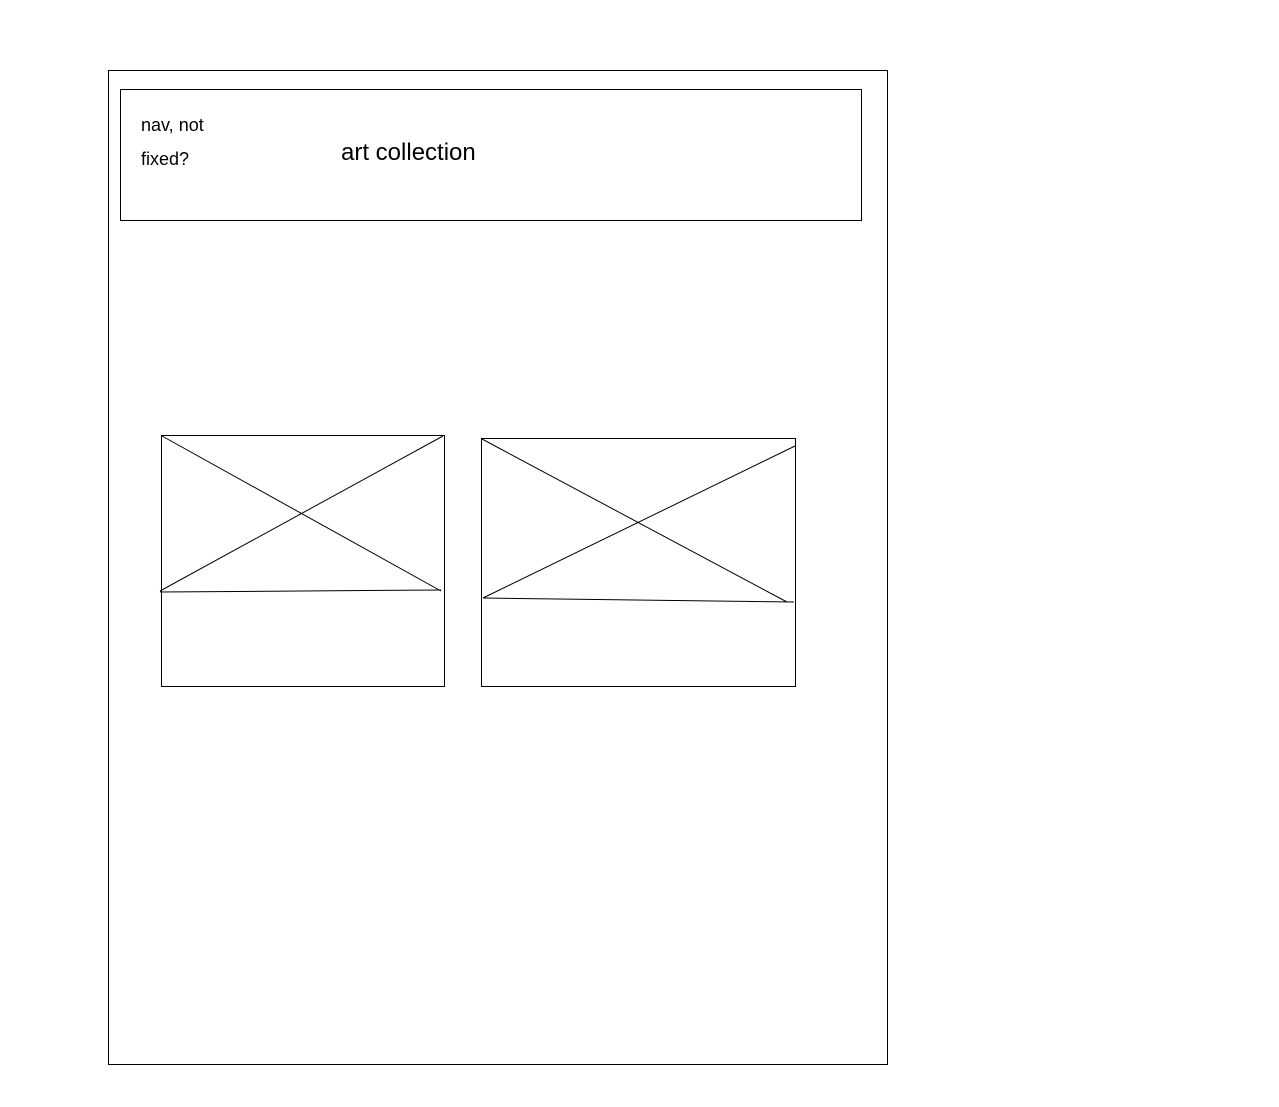 This screenshot has width=1279, height=1107. Describe the element at coordinates (172, 142) in the screenshot. I see `nav-note: nav, not fixed?` at that location.